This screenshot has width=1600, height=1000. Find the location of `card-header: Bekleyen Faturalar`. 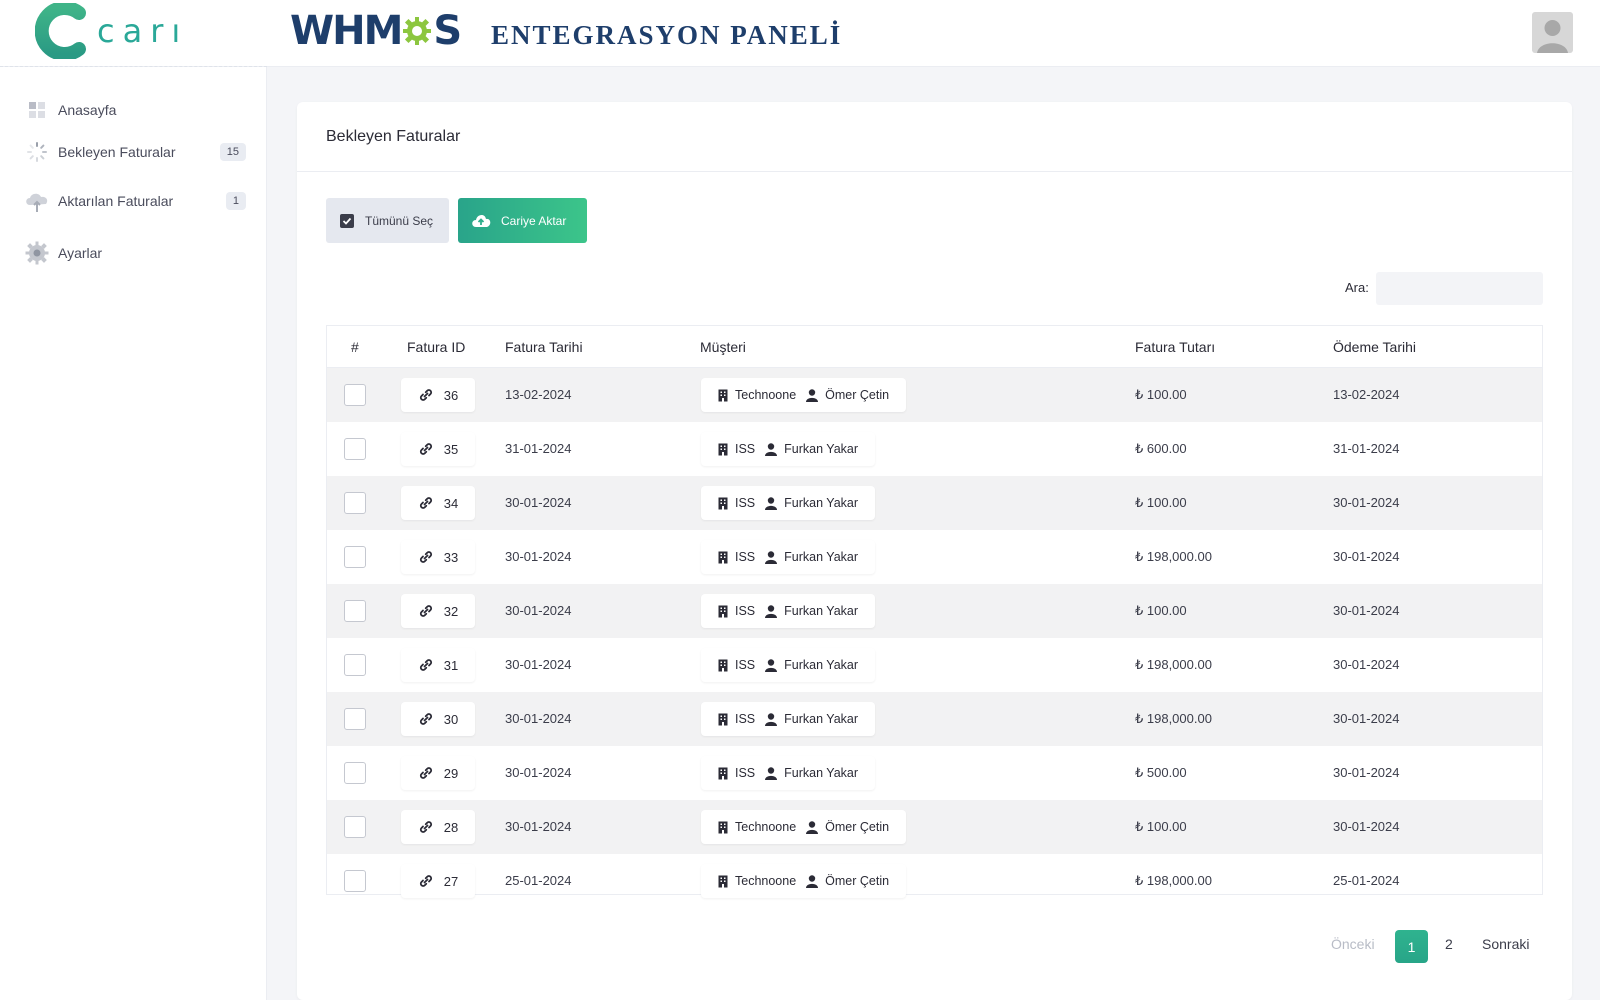

card-header: Bekleyen Faturalar is located at coordinates (934, 137).